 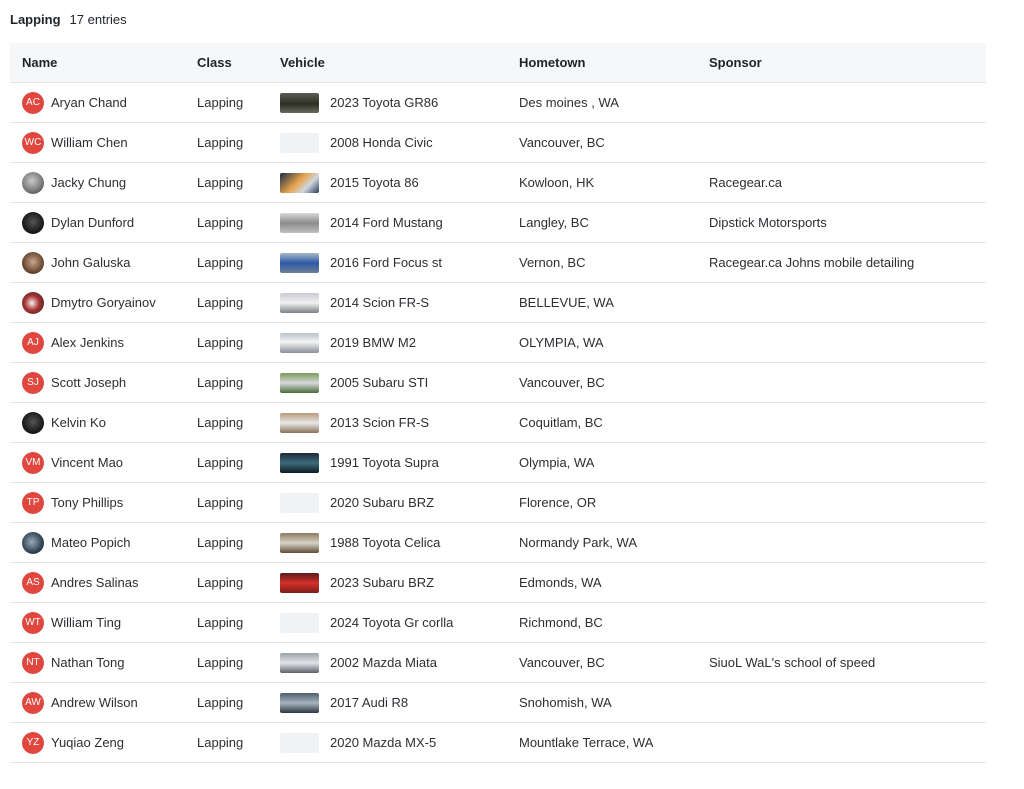 What do you see at coordinates (89, 142) in the screenshot?
I see `participant-name: William Chen` at bounding box center [89, 142].